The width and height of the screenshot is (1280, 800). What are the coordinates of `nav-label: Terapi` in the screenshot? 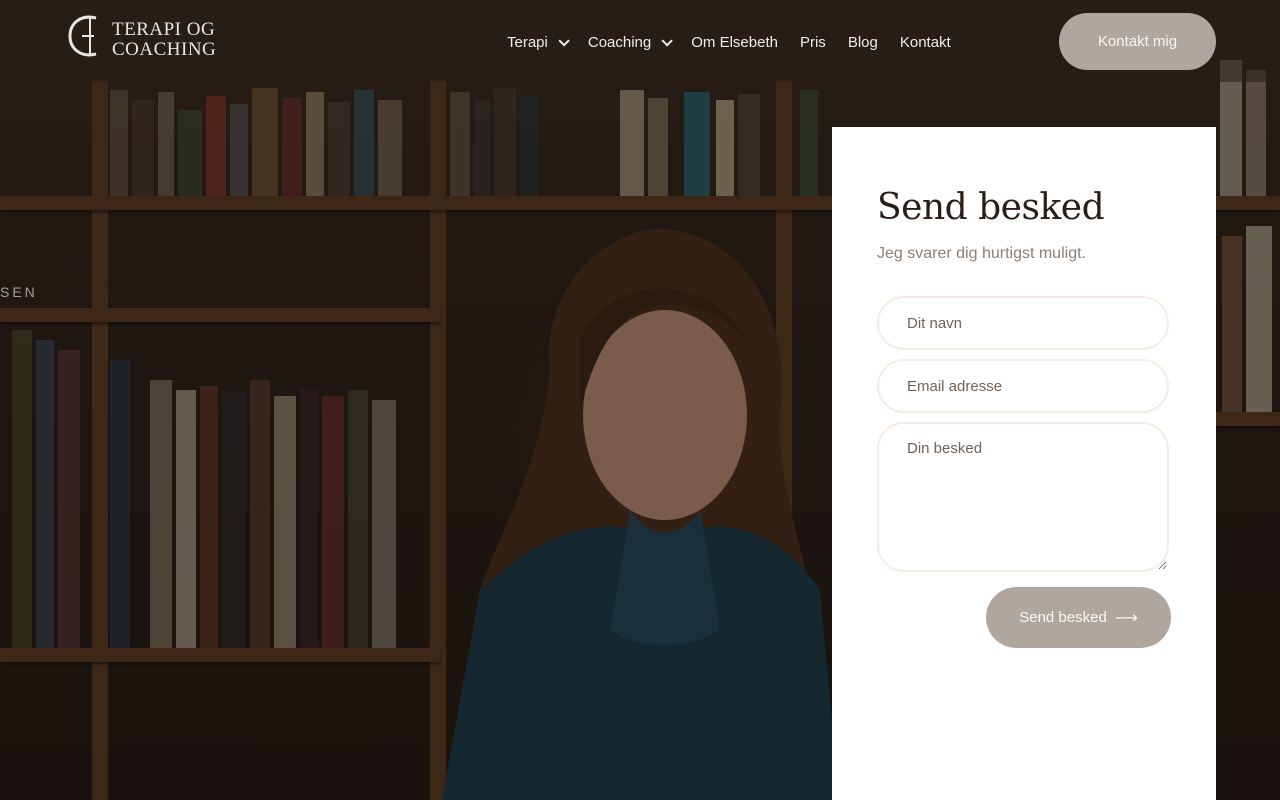 It's located at (527, 42).